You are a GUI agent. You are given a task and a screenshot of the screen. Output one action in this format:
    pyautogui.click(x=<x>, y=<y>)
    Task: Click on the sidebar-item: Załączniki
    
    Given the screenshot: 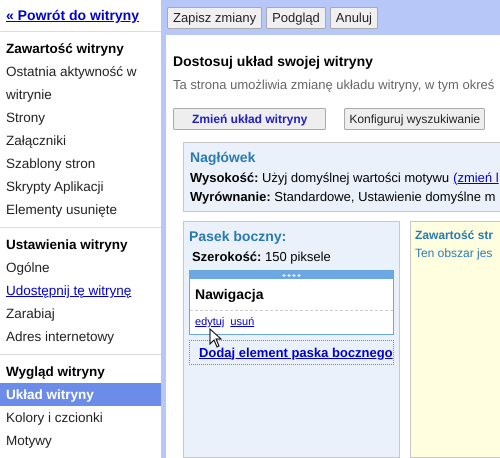 What is the action you would take?
    pyautogui.click(x=80, y=140)
    